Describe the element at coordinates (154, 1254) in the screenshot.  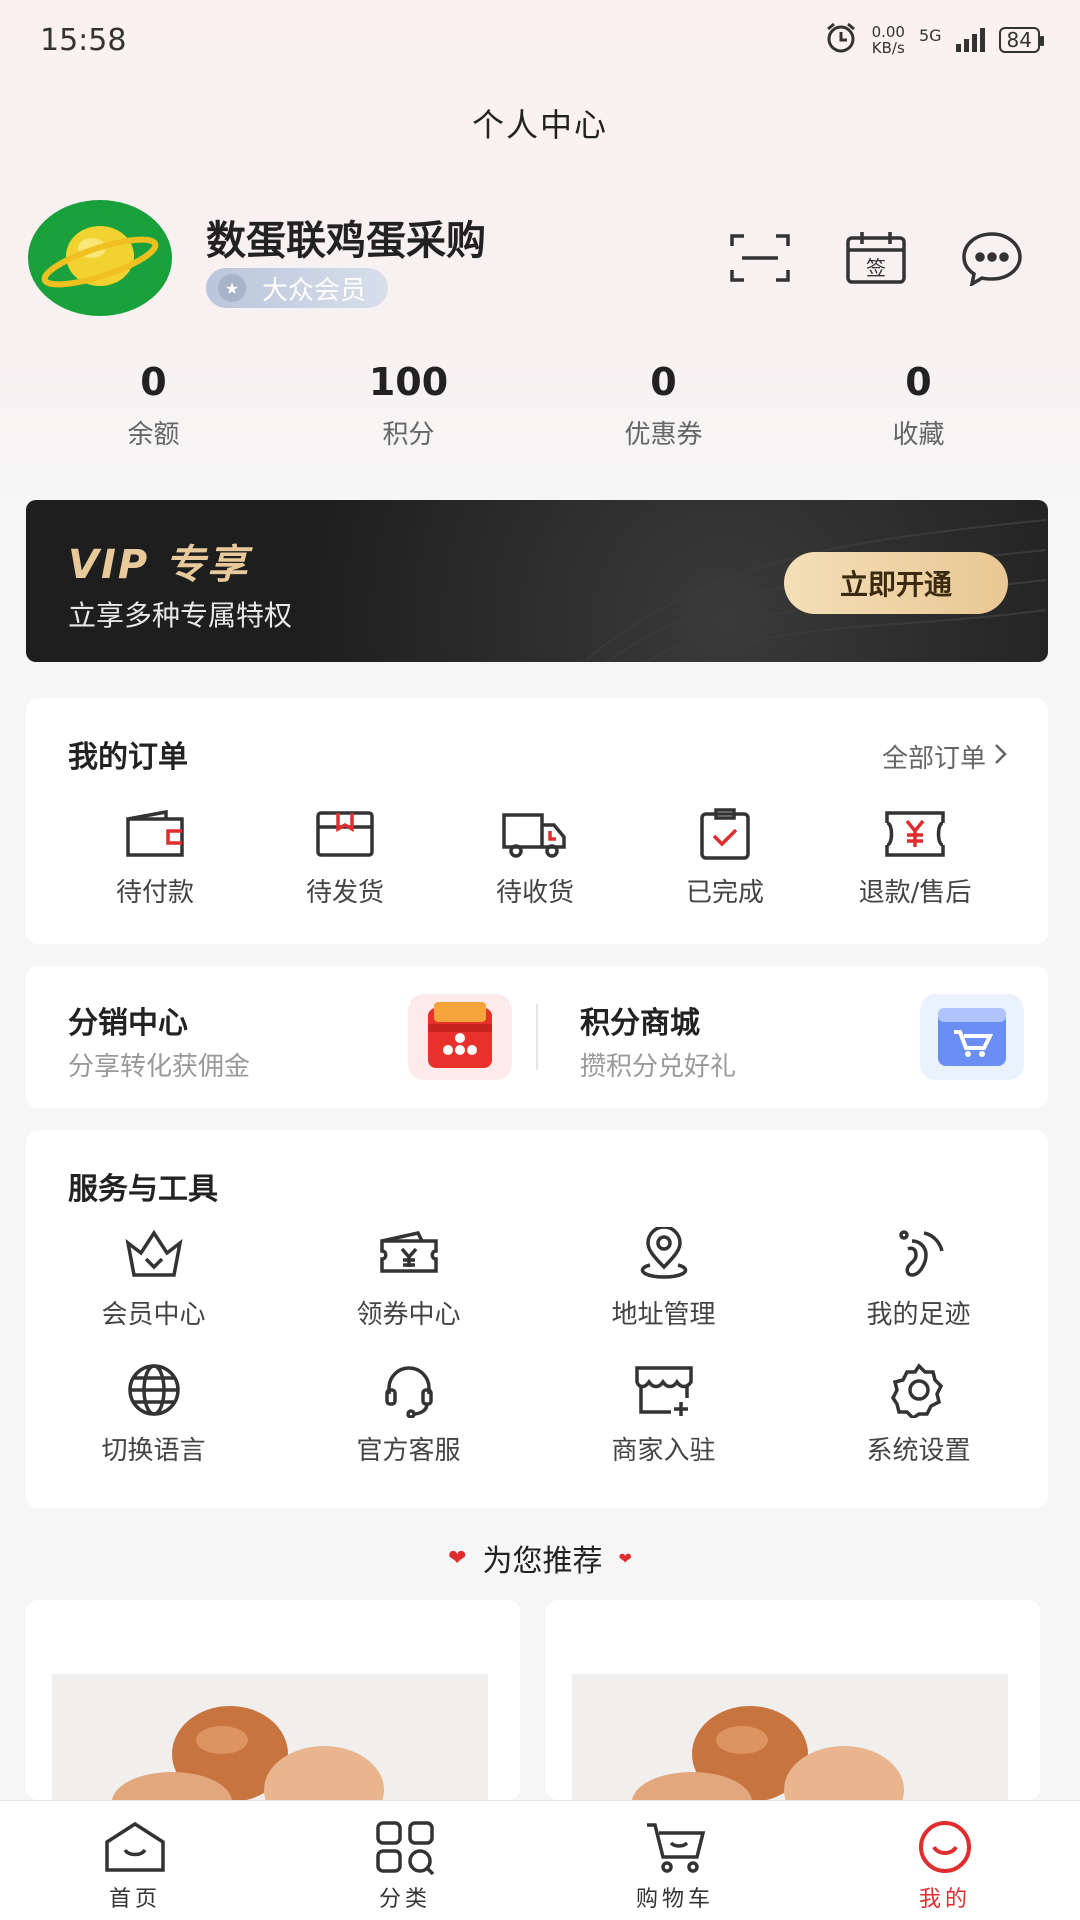
I see `crown-icon` at that location.